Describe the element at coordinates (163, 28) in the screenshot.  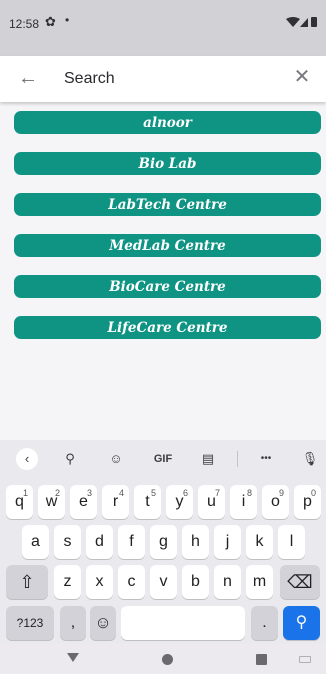
I see `status-bar: 12:58 ✿ •` at that location.